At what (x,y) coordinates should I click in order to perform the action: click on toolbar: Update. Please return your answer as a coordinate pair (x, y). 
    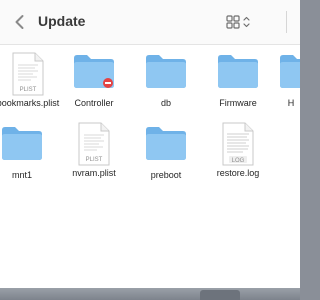
    Looking at the image, I should click on (150, 22).